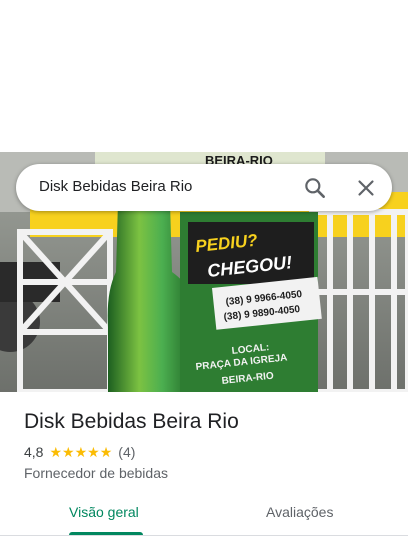 This screenshot has width=408, height=544. I want to click on tab-reviews: Avaliações, so click(299, 512).